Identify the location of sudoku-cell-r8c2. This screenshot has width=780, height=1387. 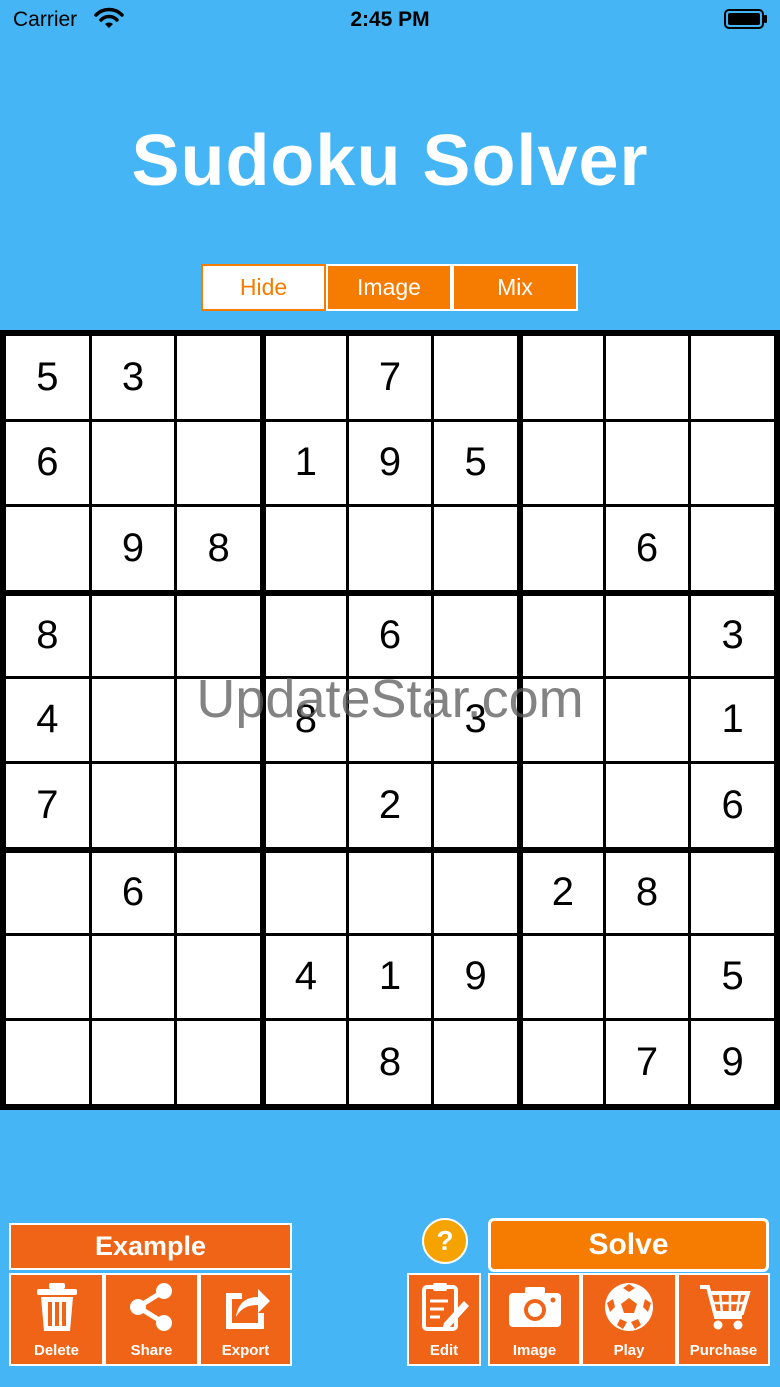
(133, 977).